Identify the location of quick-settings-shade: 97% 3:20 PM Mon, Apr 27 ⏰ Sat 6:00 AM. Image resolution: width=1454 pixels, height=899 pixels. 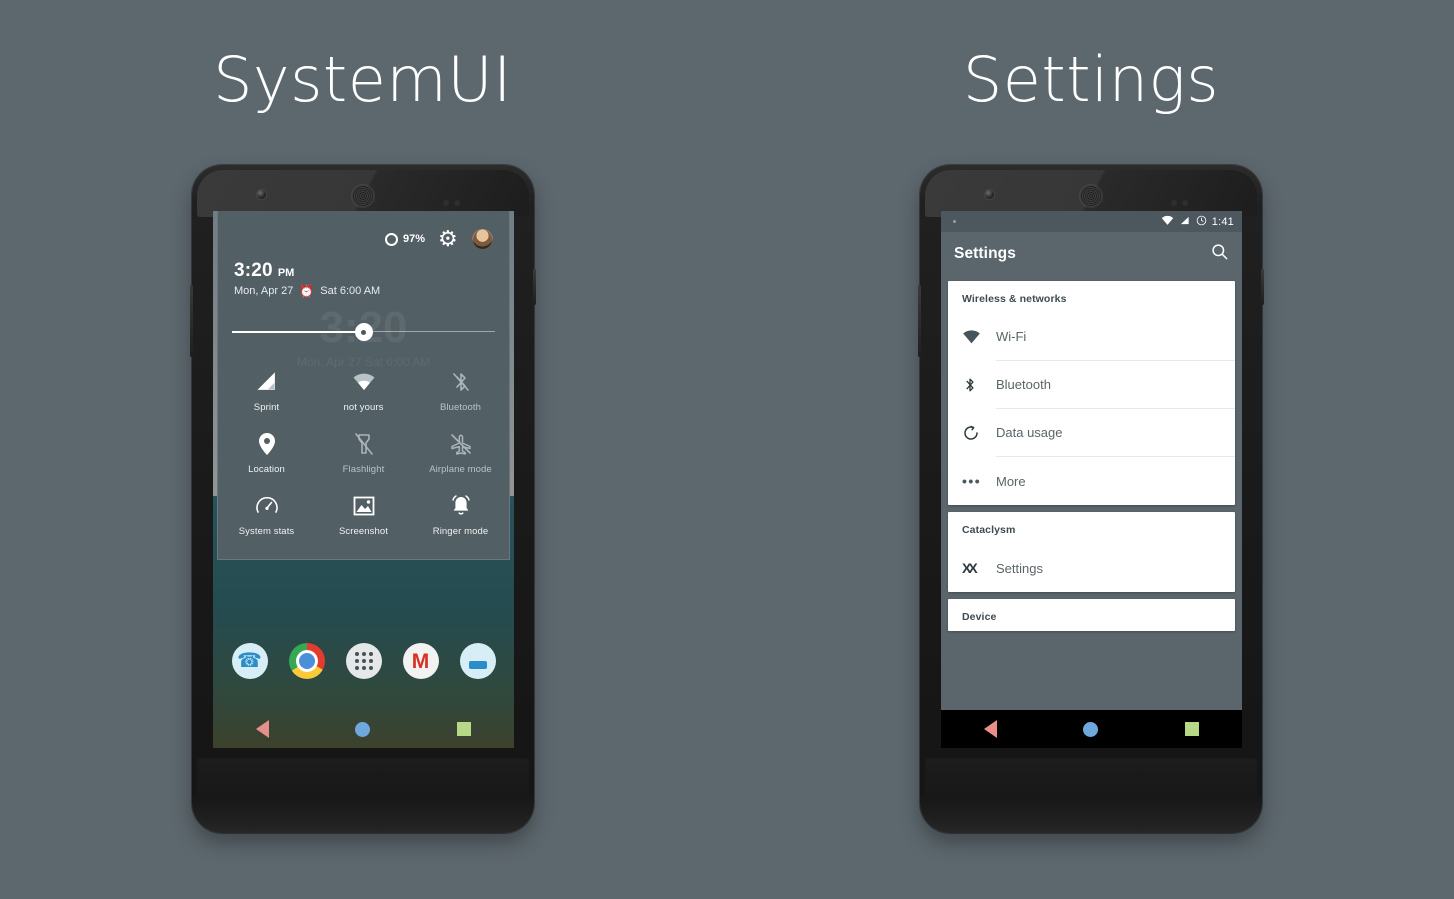
(363, 385).